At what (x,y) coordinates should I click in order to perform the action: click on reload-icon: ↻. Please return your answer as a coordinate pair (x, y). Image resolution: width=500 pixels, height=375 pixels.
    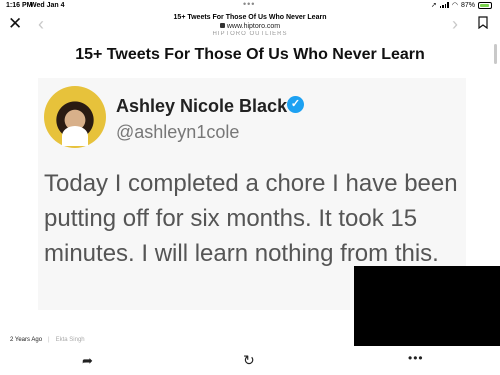
    Looking at the image, I should click on (249, 360).